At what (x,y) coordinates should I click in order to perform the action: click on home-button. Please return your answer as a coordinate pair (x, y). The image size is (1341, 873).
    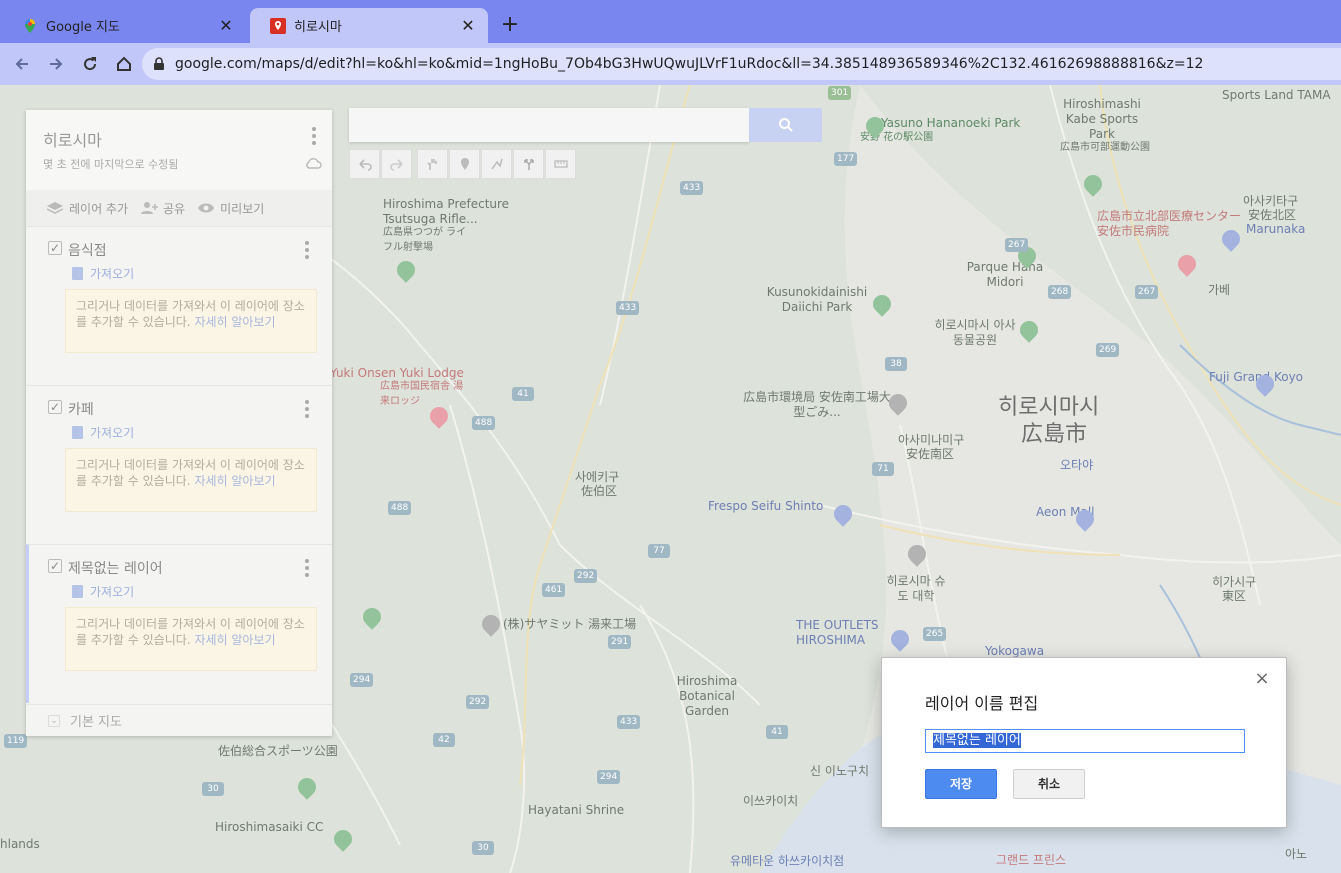
    Looking at the image, I should click on (124, 64).